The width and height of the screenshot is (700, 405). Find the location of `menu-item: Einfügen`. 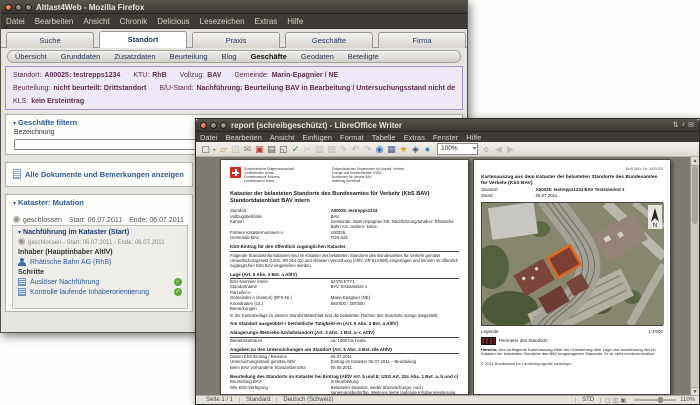

menu-item: Einfügen is located at coordinates (317, 137).